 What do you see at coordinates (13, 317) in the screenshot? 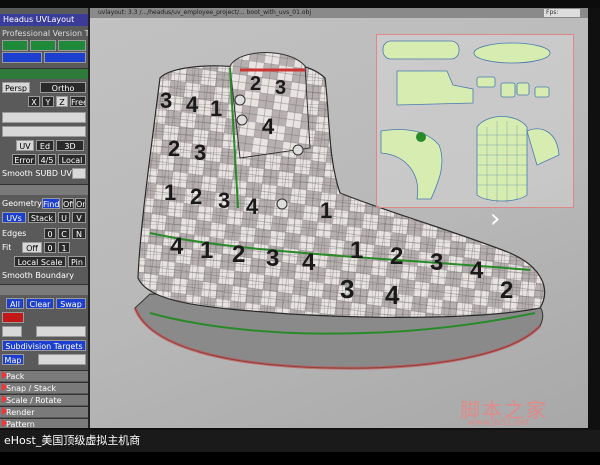
I see `red-toggle-button` at bounding box center [13, 317].